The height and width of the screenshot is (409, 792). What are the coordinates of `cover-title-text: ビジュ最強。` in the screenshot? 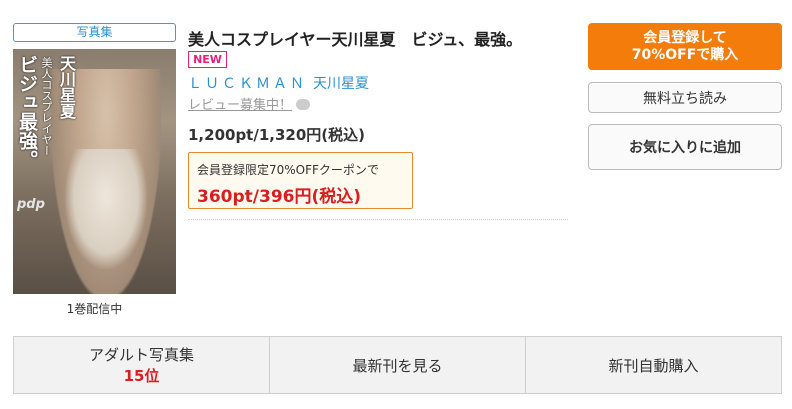 It's located at (27, 112).